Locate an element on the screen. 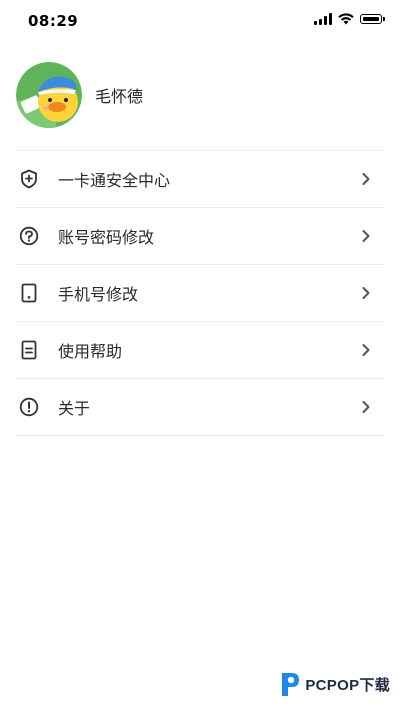 This screenshot has width=400, height=710. menu-item-label: 账号密码修改 is located at coordinates (106, 237).